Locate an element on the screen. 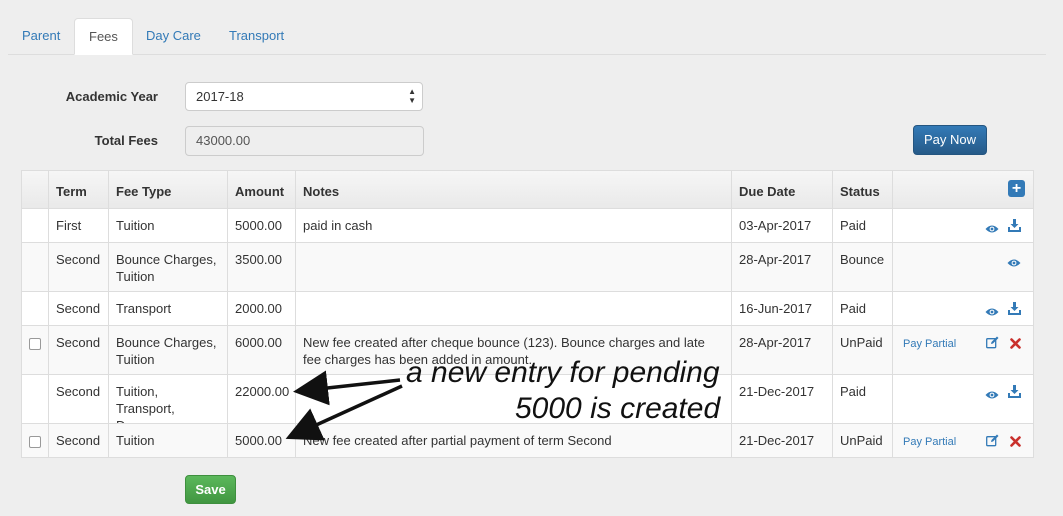 The width and height of the screenshot is (1063, 516). header-fee-type: Fee Type is located at coordinates (167, 189).